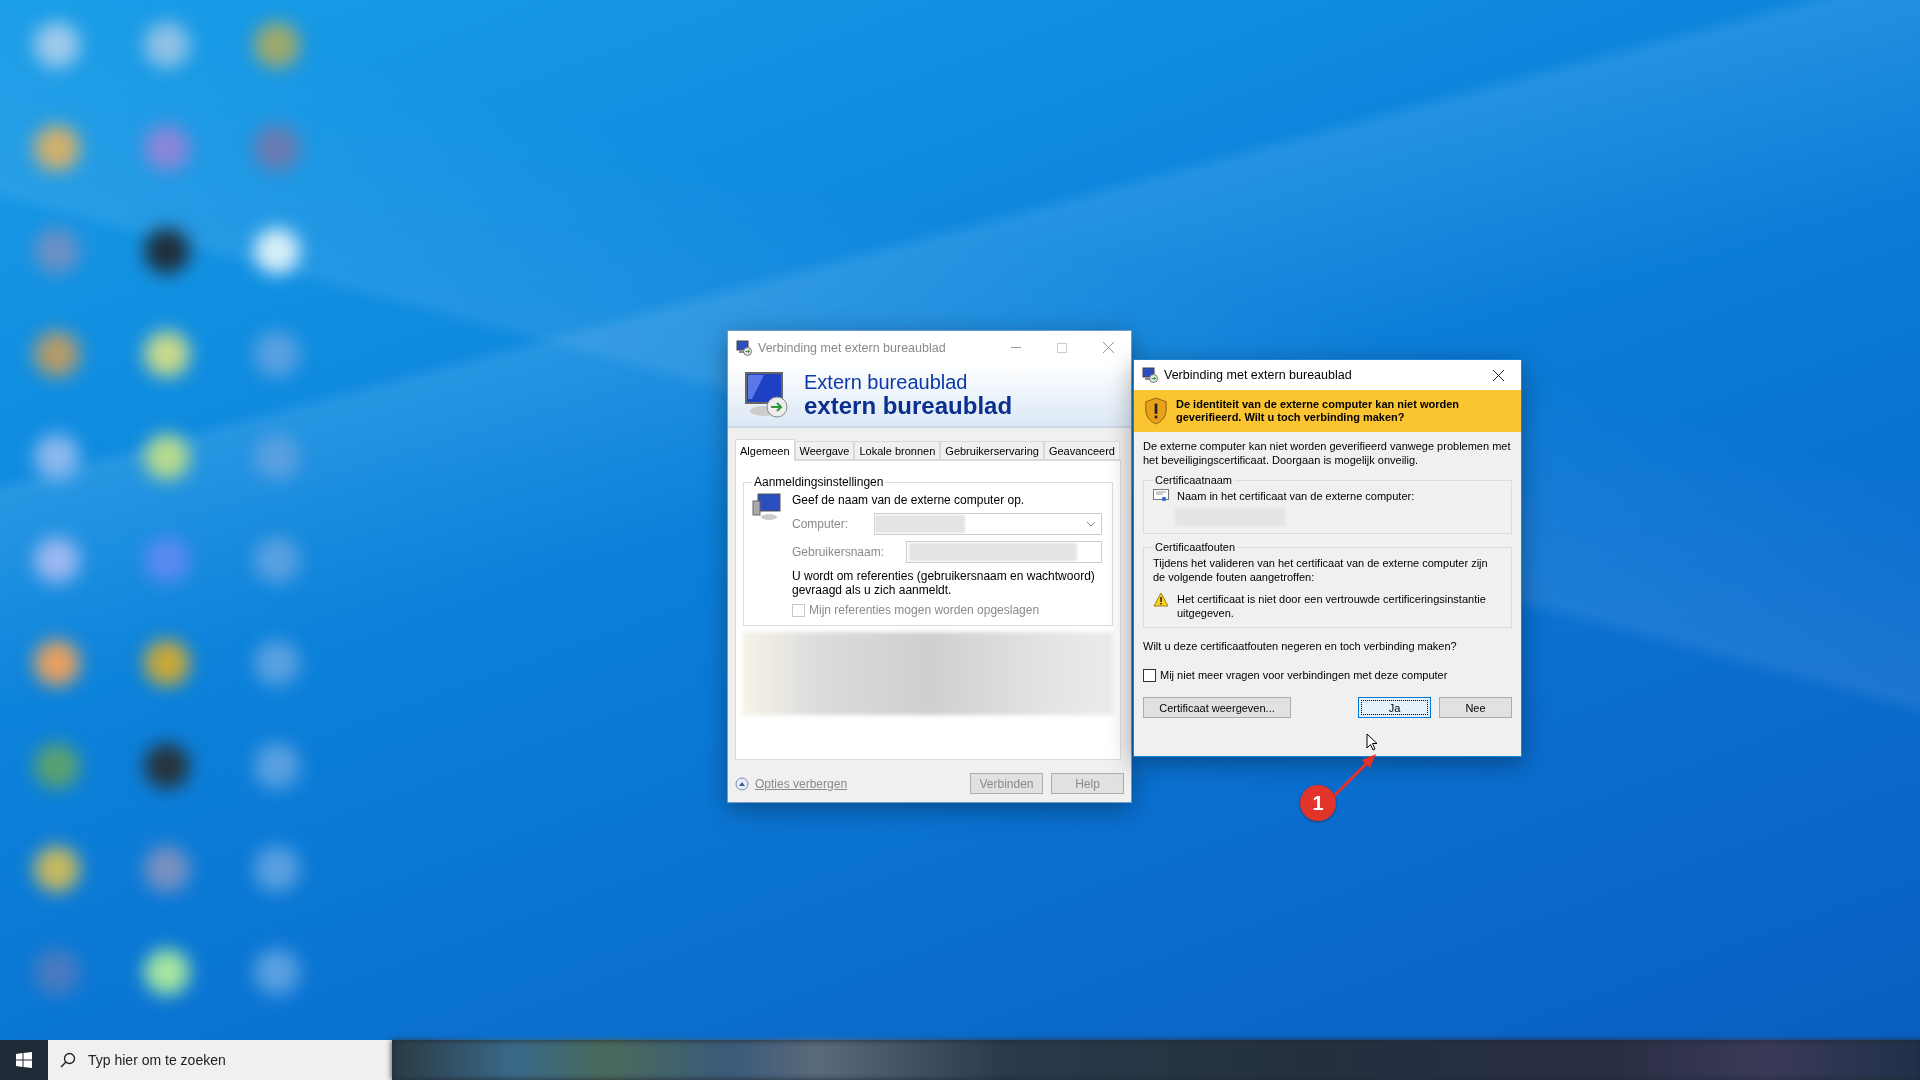  What do you see at coordinates (765, 450) in the screenshot?
I see `tab: Algemeen` at bounding box center [765, 450].